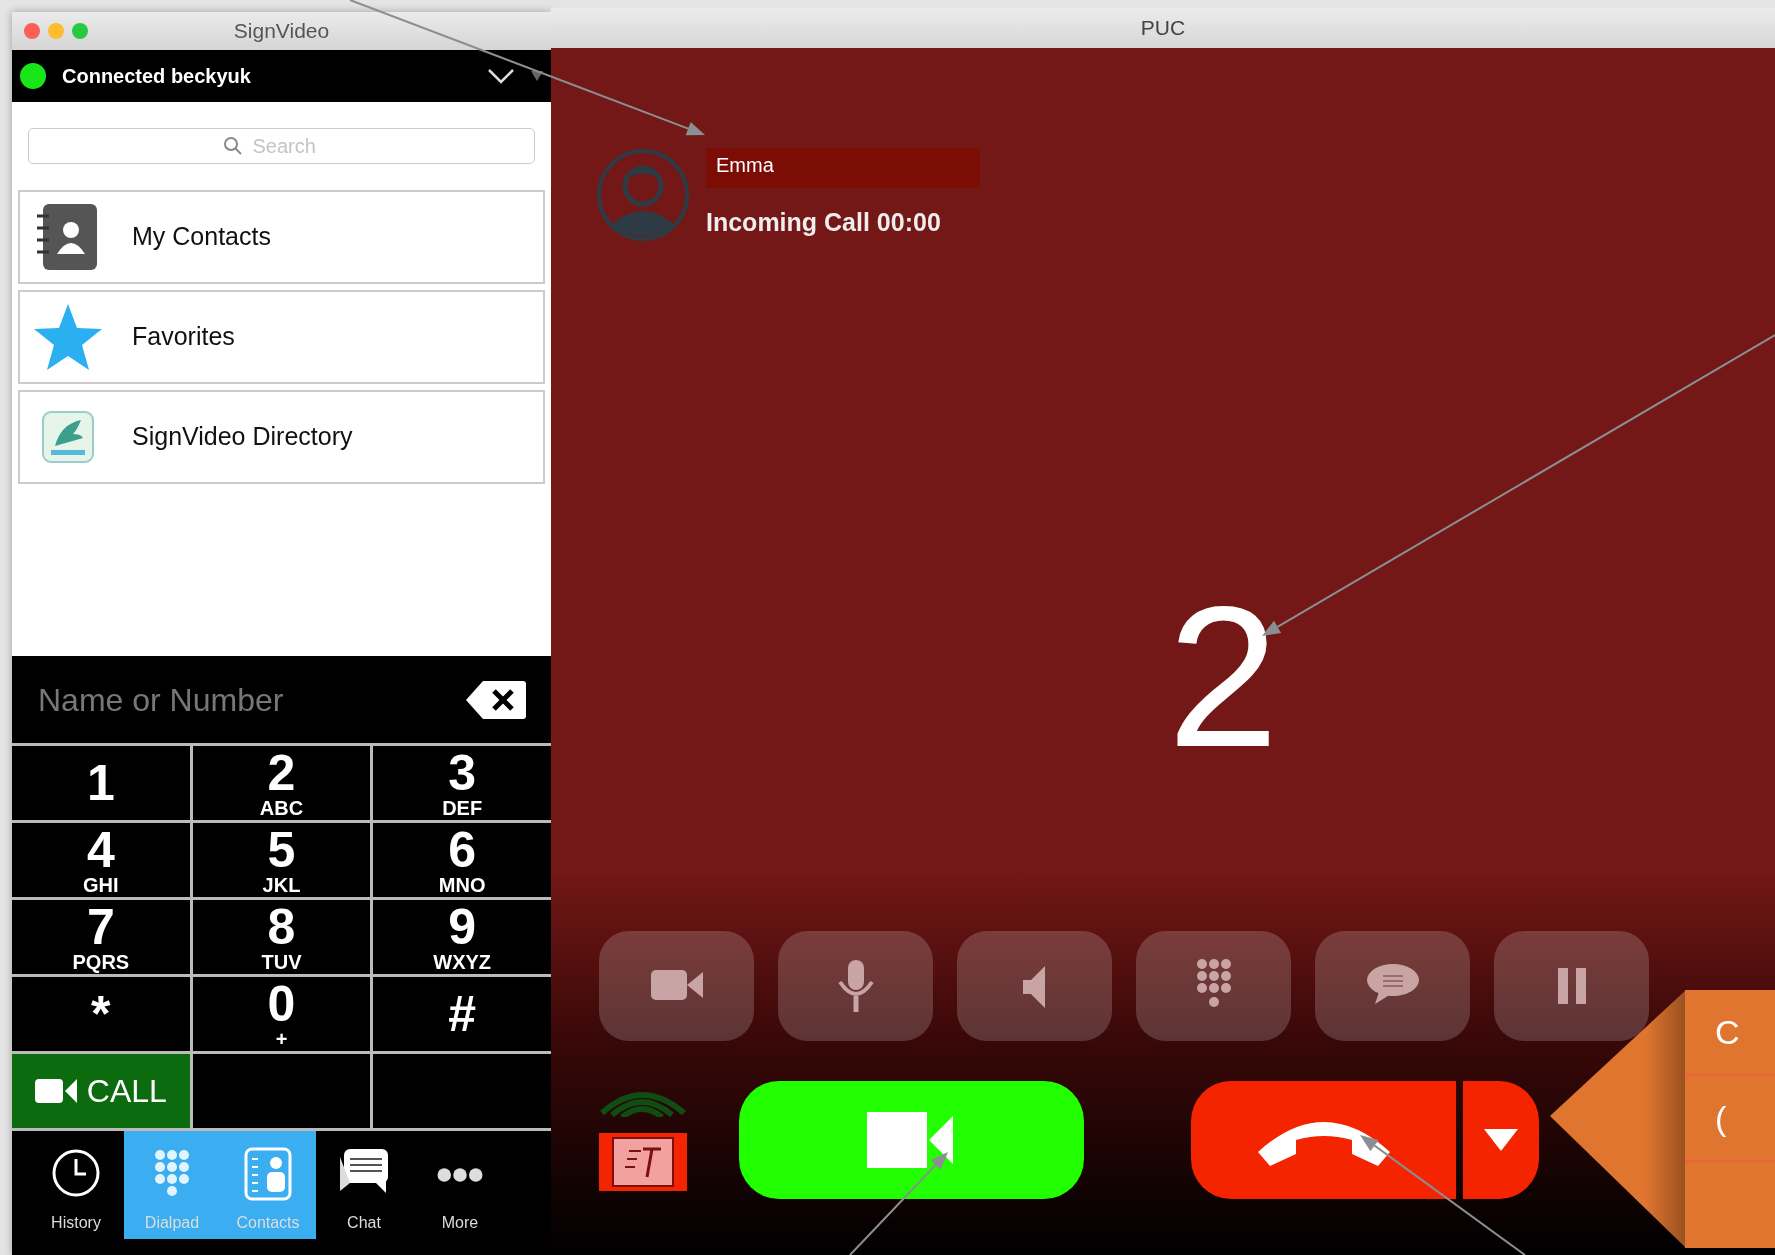 The image size is (1775, 1255). What do you see at coordinates (643, 1162) in the screenshot?
I see `text-mode-icon` at bounding box center [643, 1162].